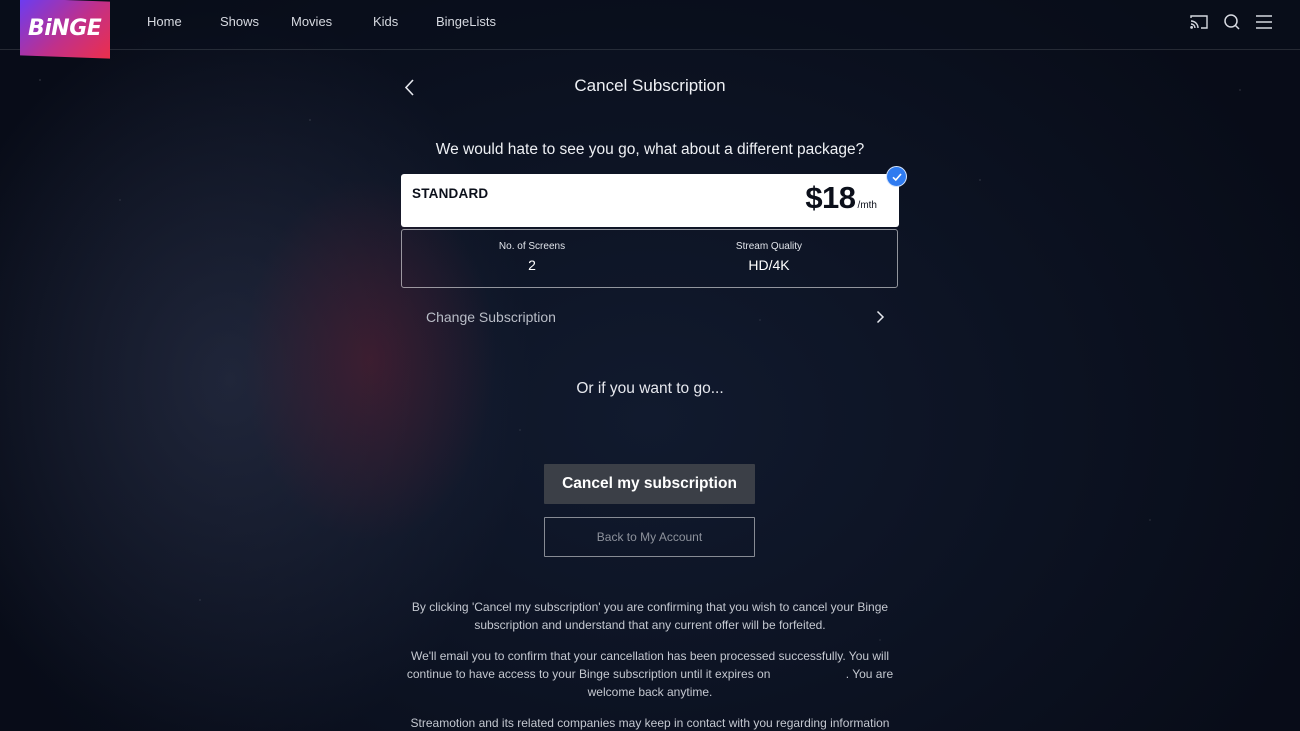 The image size is (1300, 731). Describe the element at coordinates (1232, 22) in the screenshot. I see `search-icon` at that location.